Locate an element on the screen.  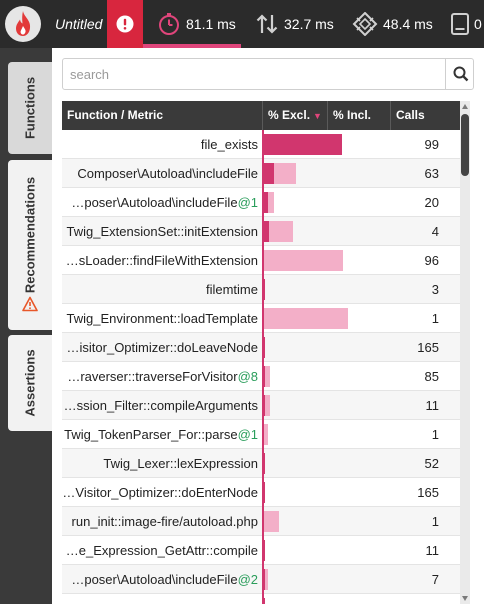
table-row: run_init::image-fire/autoload.php 1 is located at coordinates (262, 521).